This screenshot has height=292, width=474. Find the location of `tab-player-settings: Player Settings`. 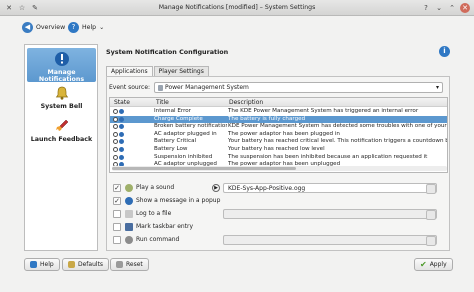

tab-player-settings: Player Settings is located at coordinates (181, 71).